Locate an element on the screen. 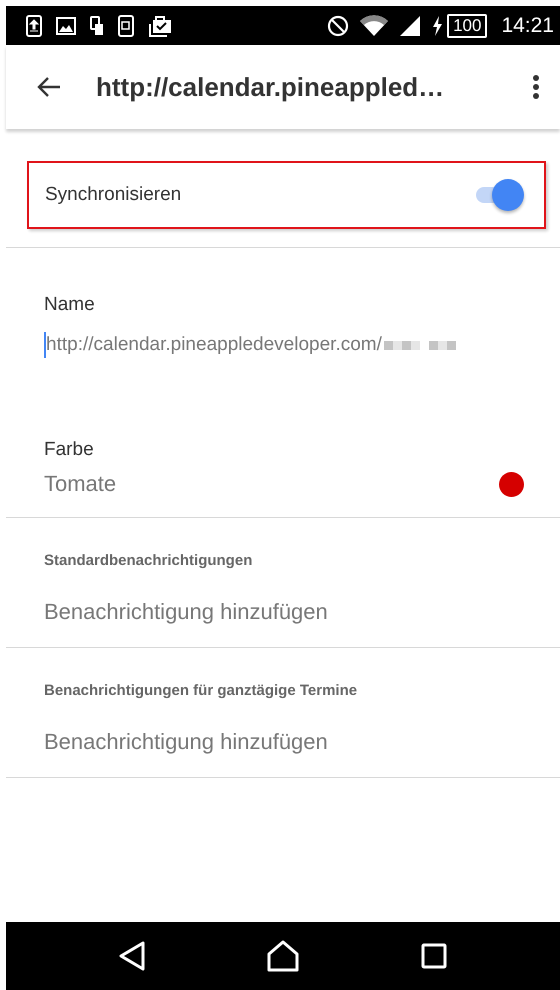 The height and width of the screenshot is (990, 560). signal-icon is located at coordinates (410, 25).